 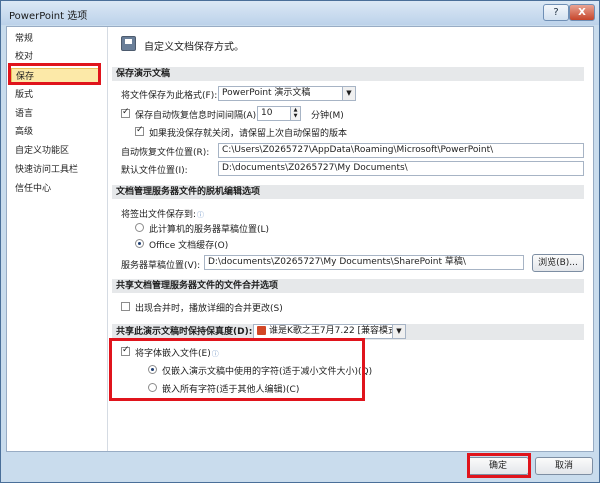 I want to click on cancel-button: 取消, so click(x=564, y=466).